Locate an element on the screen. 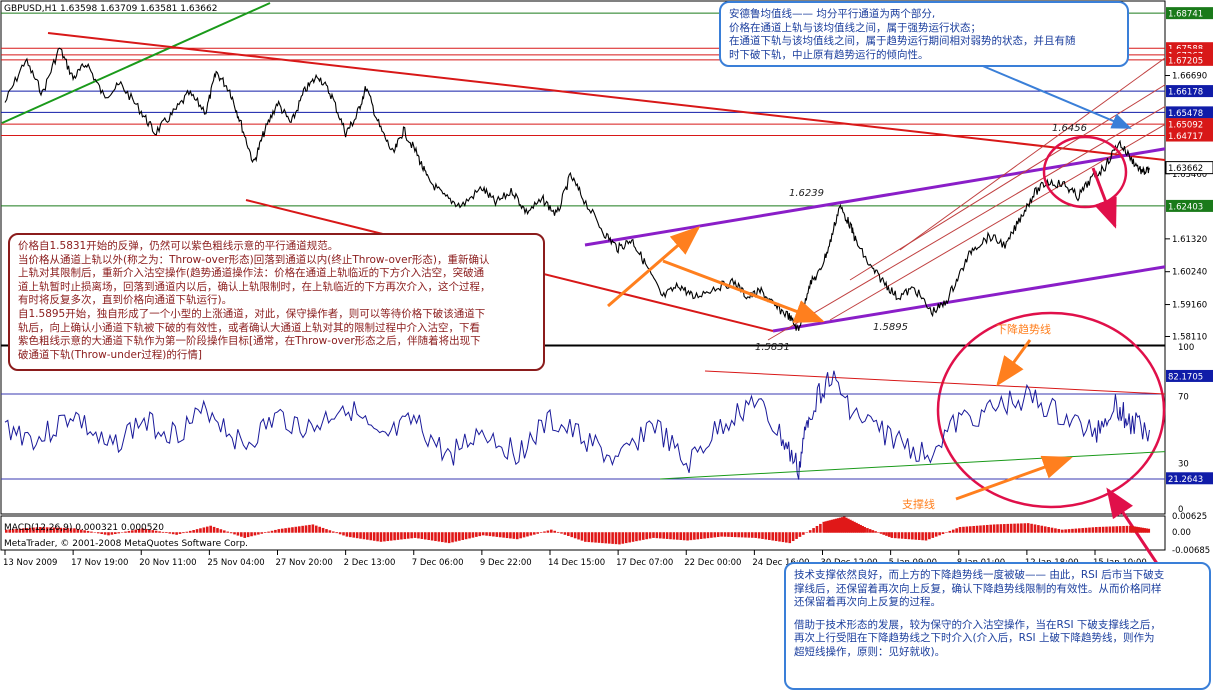  time-tick-label: 9 Dec 22:00 is located at coordinates (506, 563).